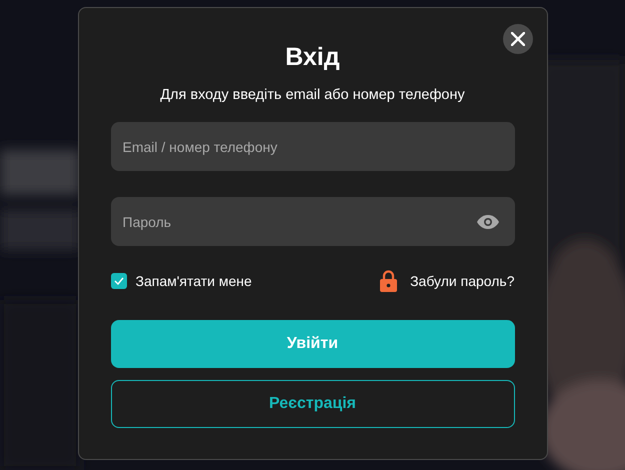 This screenshot has width=625, height=470. I want to click on close-icon, so click(517, 39).